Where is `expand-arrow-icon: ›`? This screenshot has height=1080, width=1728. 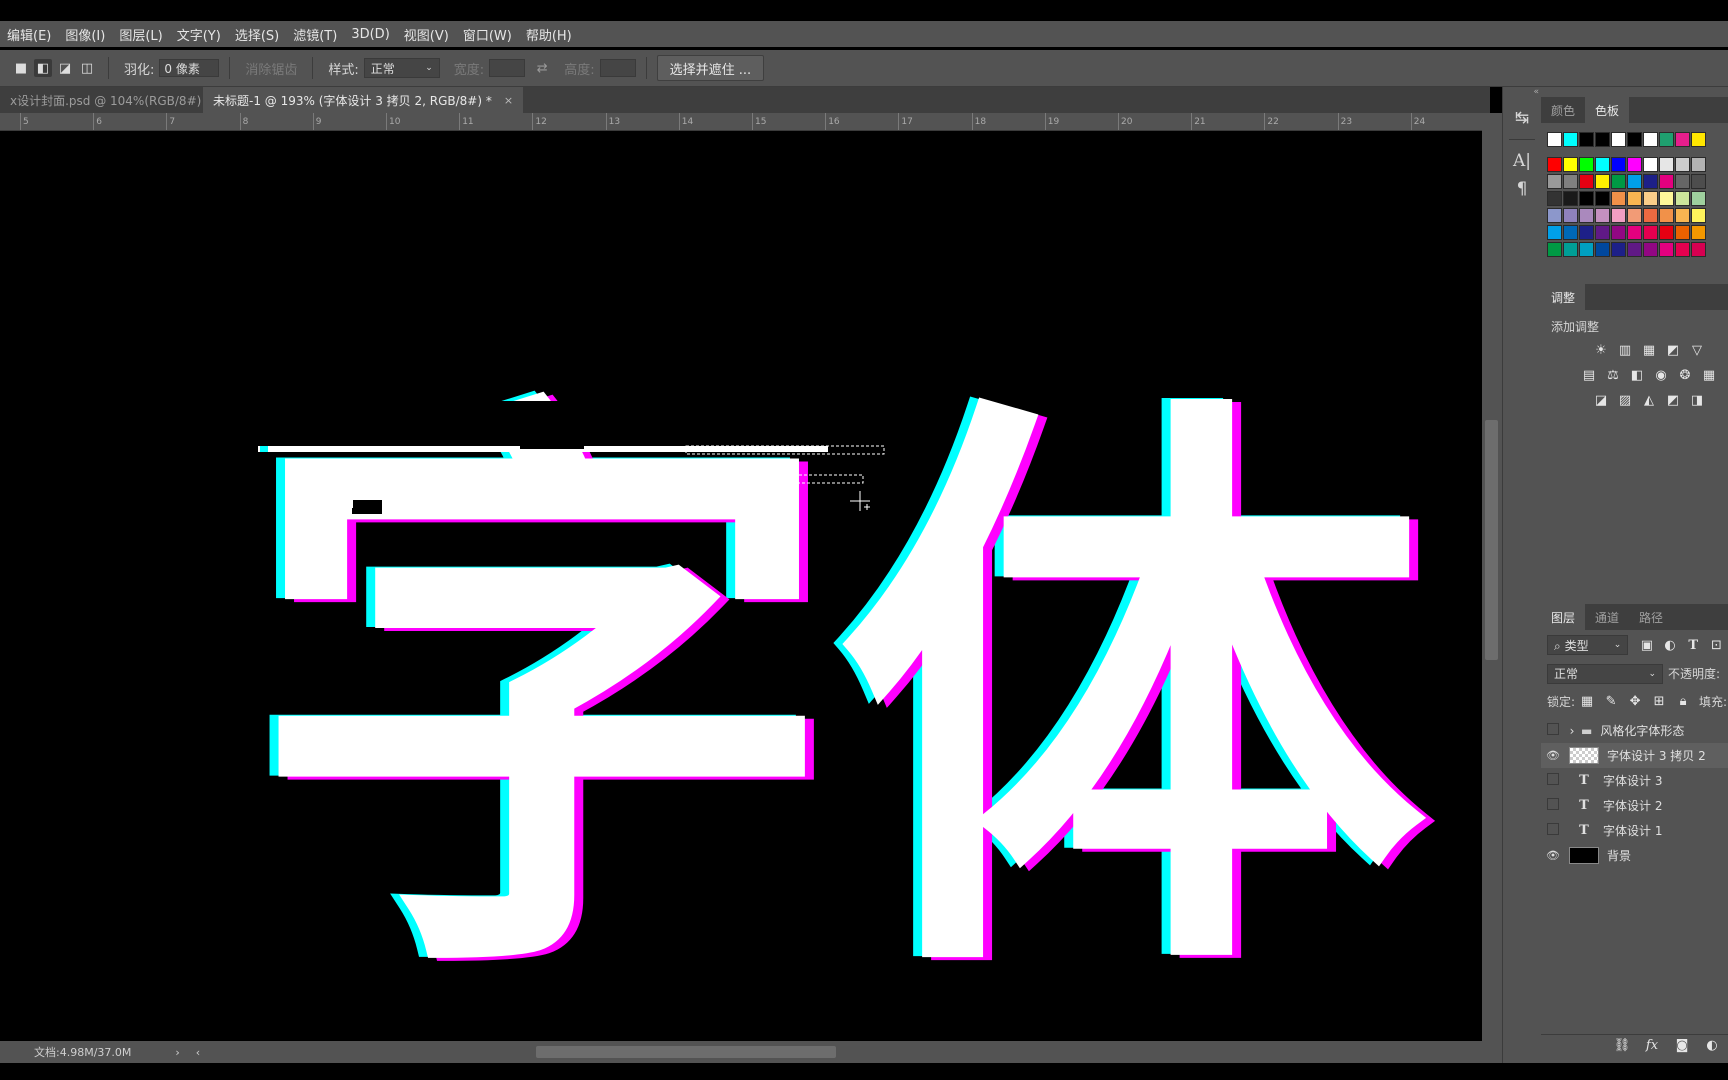 expand-arrow-icon: › is located at coordinates (1572, 731).